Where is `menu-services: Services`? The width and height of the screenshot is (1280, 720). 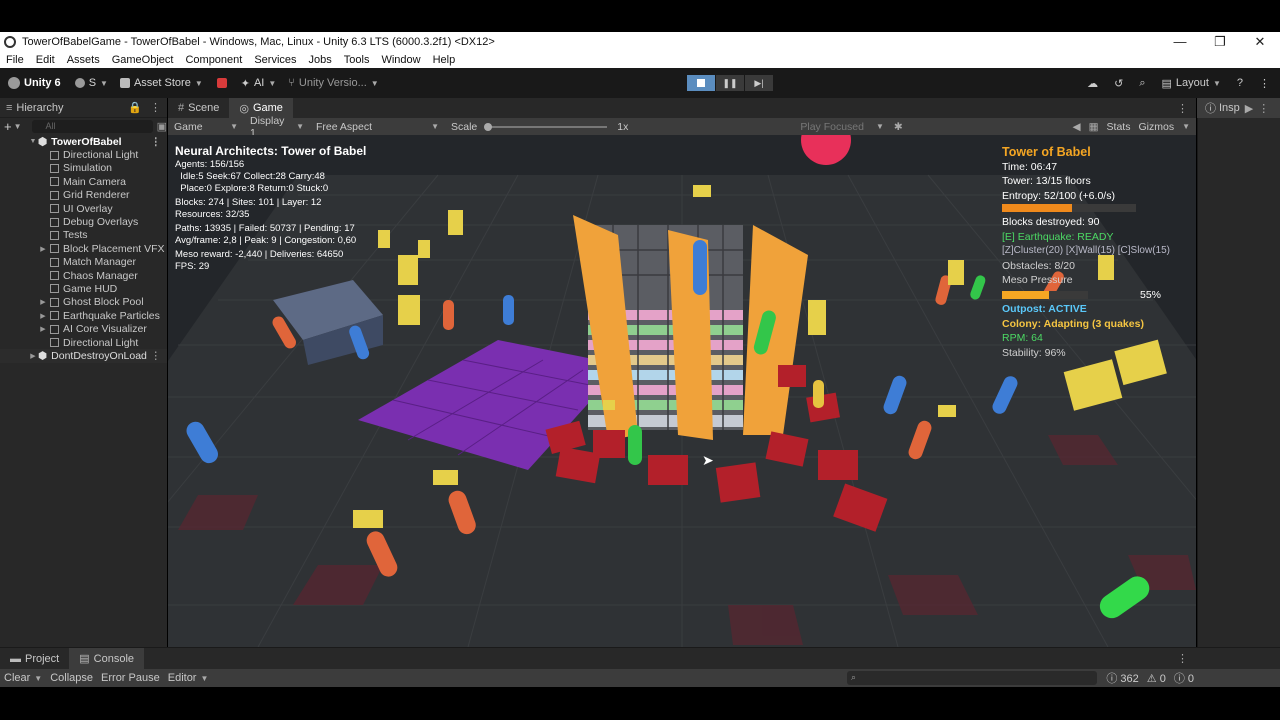 menu-services: Services is located at coordinates (275, 60).